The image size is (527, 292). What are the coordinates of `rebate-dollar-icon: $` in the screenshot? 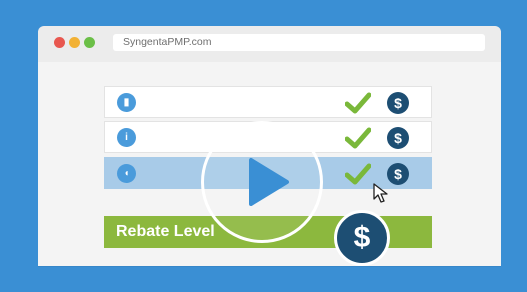 It's located at (362, 238).